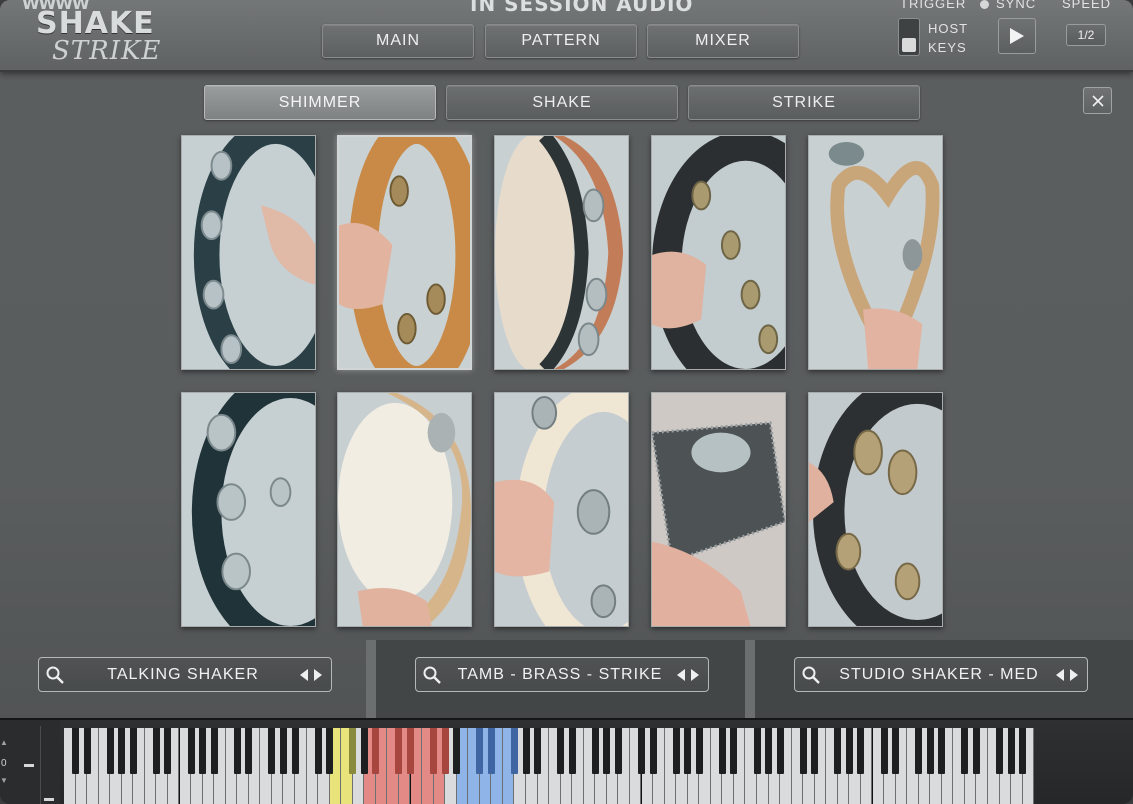  Describe the element at coordinates (804, 102) in the screenshot. I see `category-strike: STRIKE` at that location.